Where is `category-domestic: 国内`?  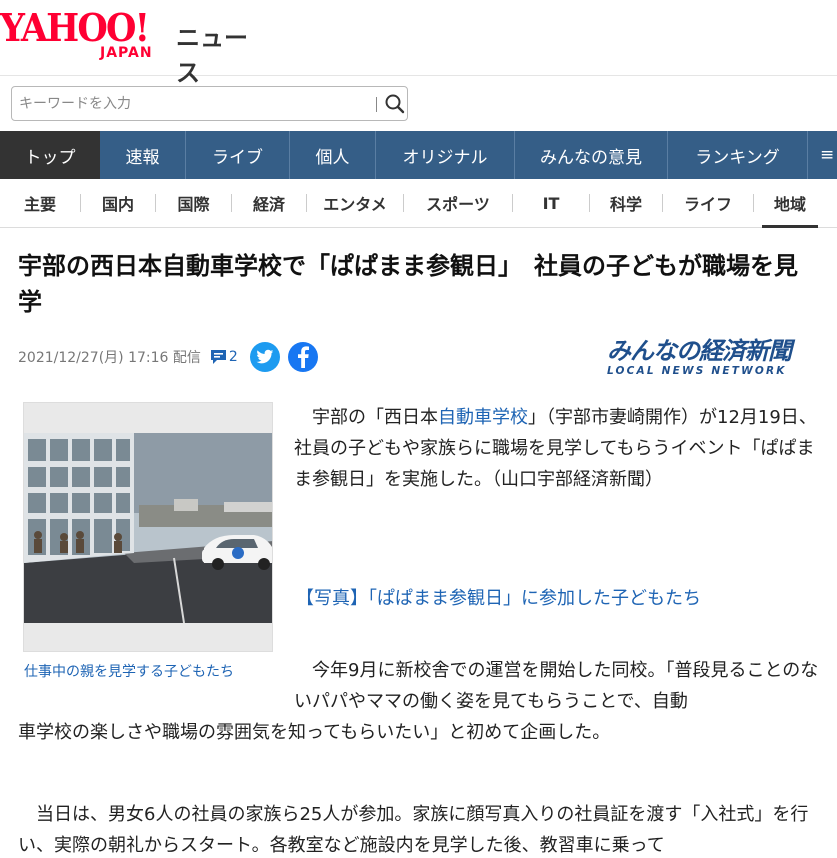 category-domestic: 国内 is located at coordinates (118, 203).